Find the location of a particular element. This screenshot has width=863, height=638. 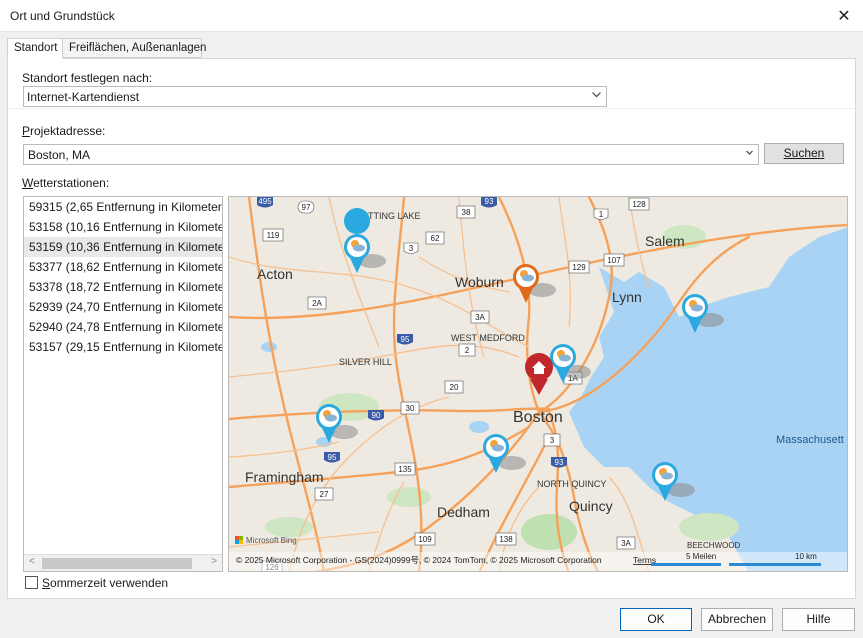

svg-text: 62 is located at coordinates (435, 238).